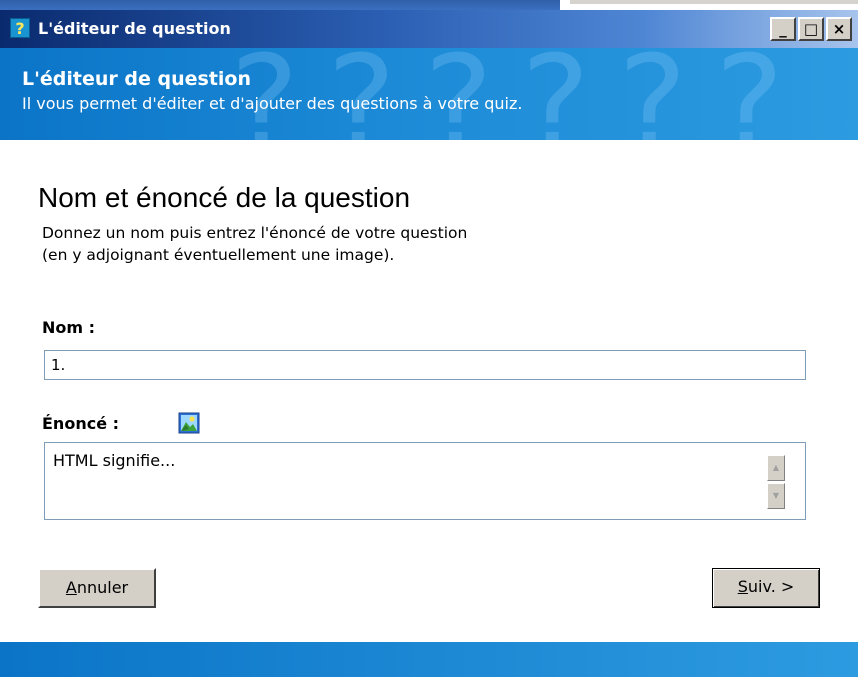 The image size is (858, 677). I want to click on maximize-button: □, so click(811, 29).